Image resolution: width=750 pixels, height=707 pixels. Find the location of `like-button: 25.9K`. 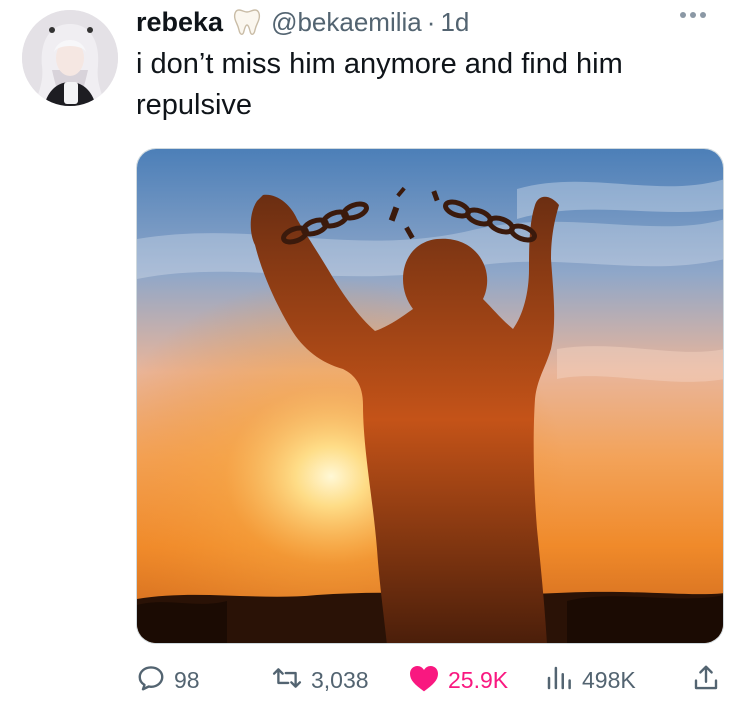

like-button: 25.9K is located at coordinates (458, 680).